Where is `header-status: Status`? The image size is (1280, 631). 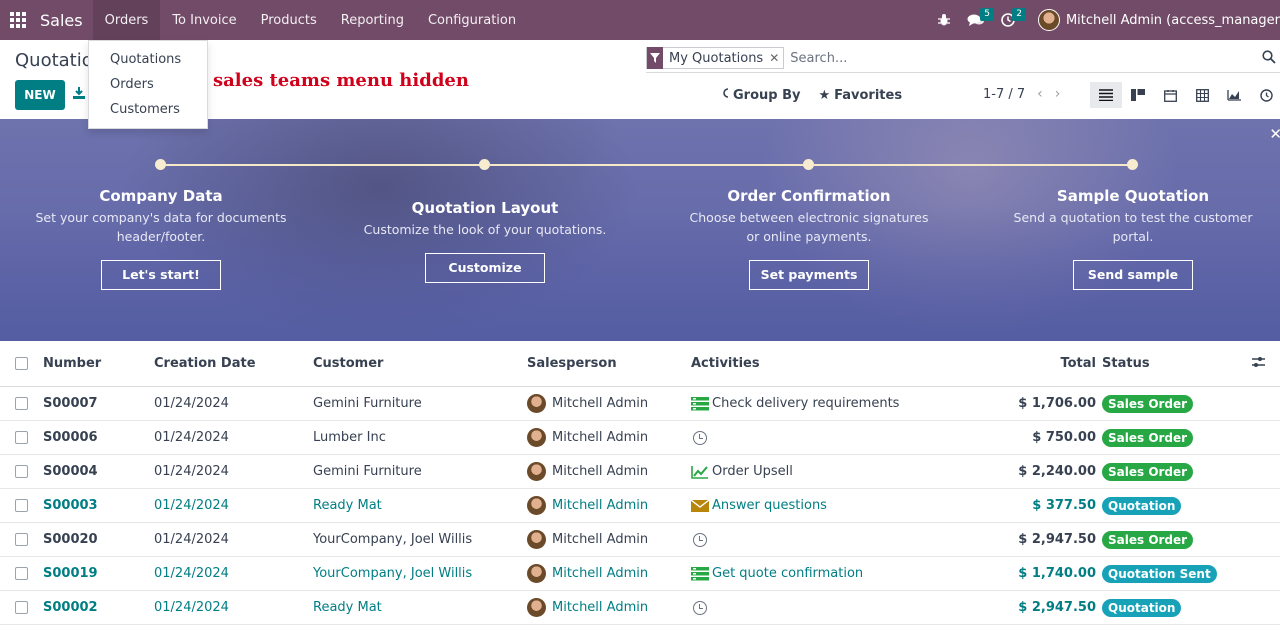
header-status: Status is located at coordinates (1177, 363).